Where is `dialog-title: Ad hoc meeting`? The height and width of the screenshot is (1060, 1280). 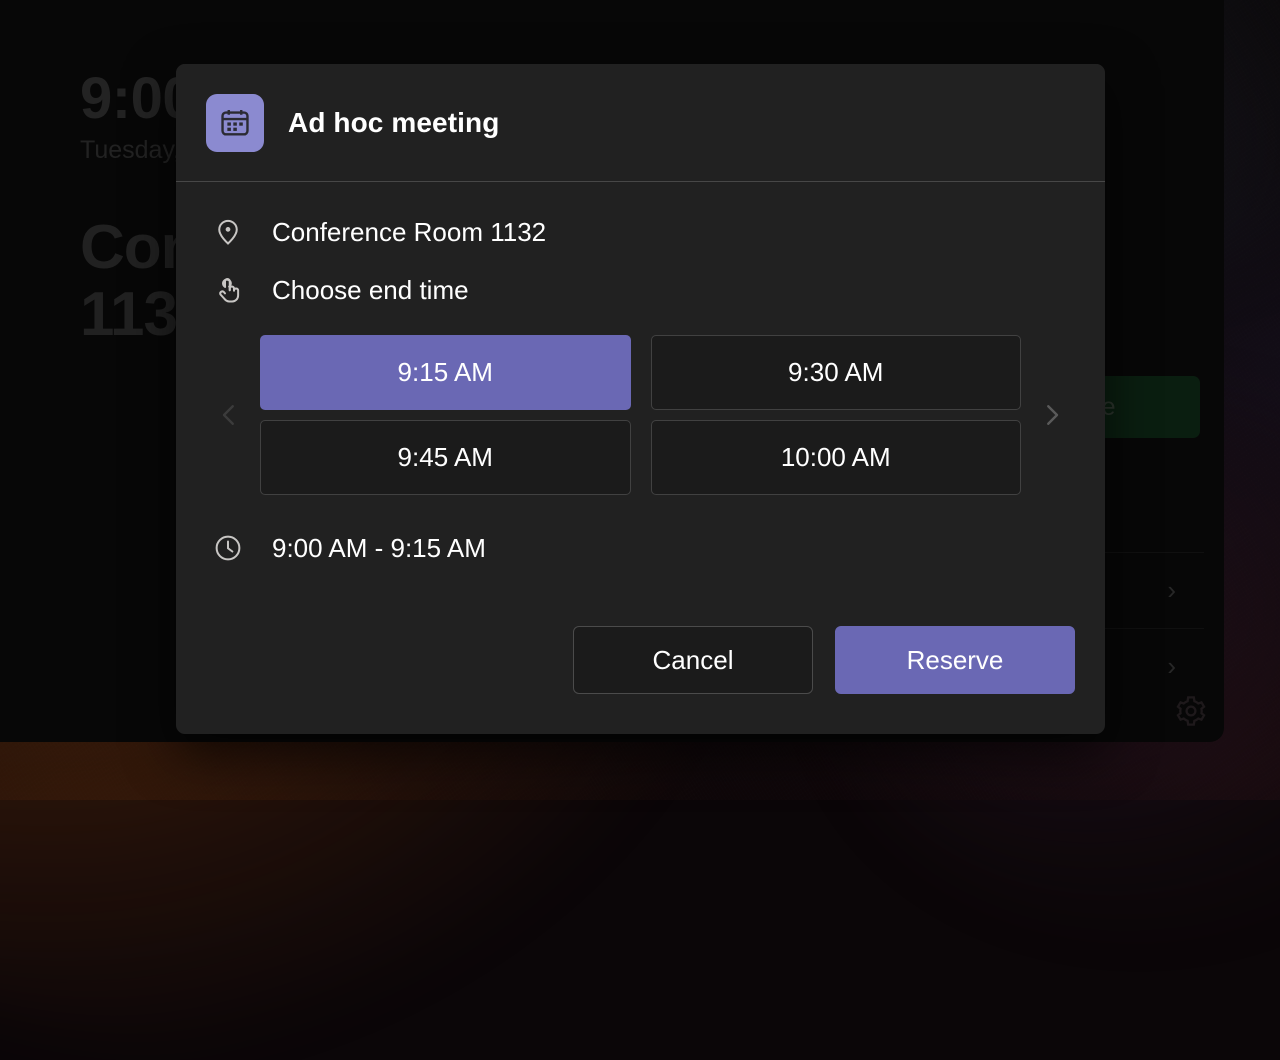
dialog-title: Ad hoc meeting is located at coordinates (393, 123).